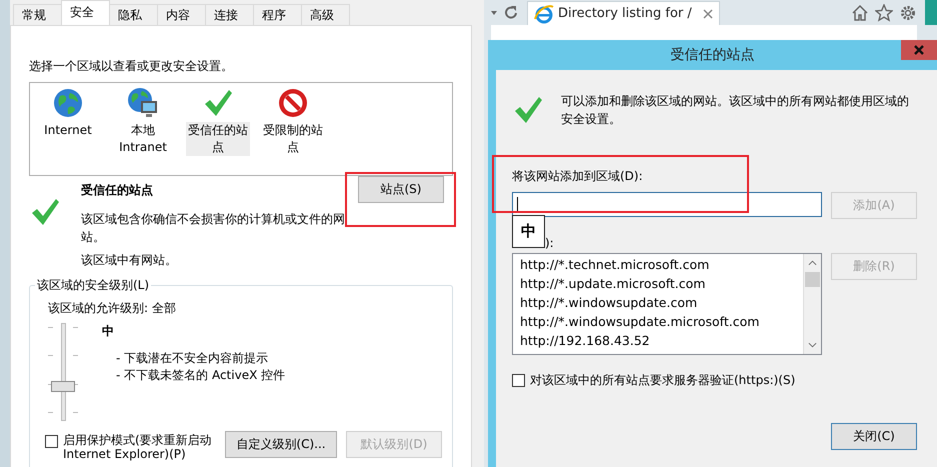 The height and width of the screenshot is (467, 937). Describe the element at coordinates (812, 345) in the screenshot. I see `scroll-down-icon` at that location.